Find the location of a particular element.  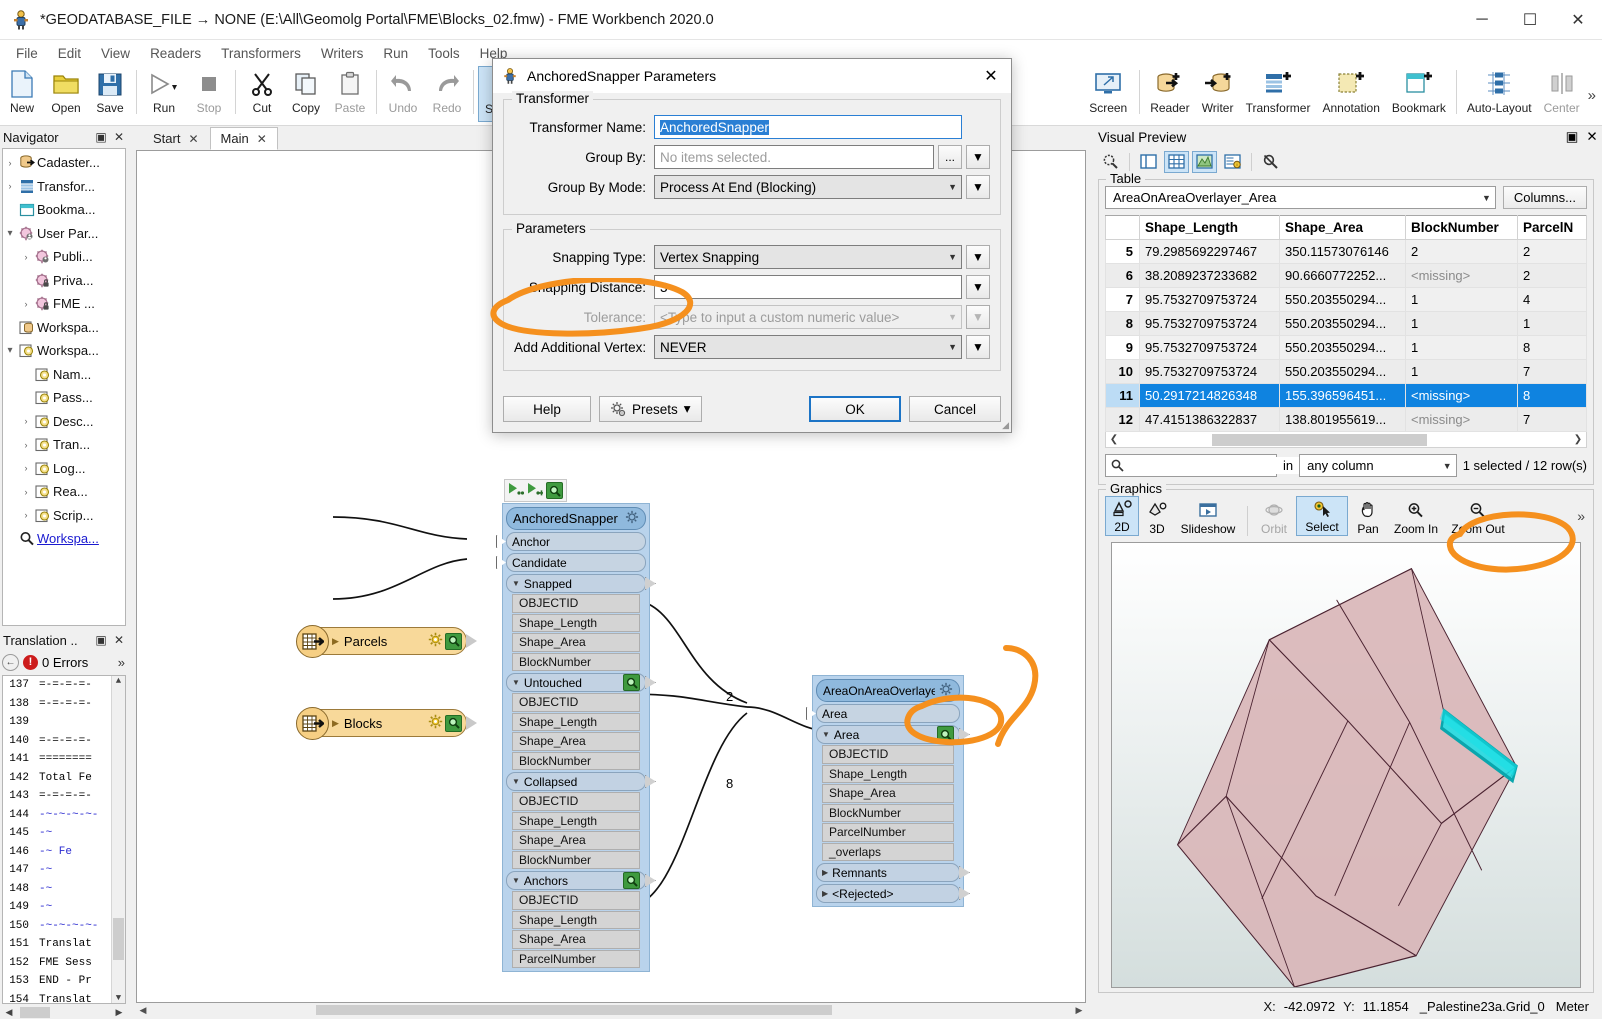

node-mini-toolbar is located at coordinates (535, 490).